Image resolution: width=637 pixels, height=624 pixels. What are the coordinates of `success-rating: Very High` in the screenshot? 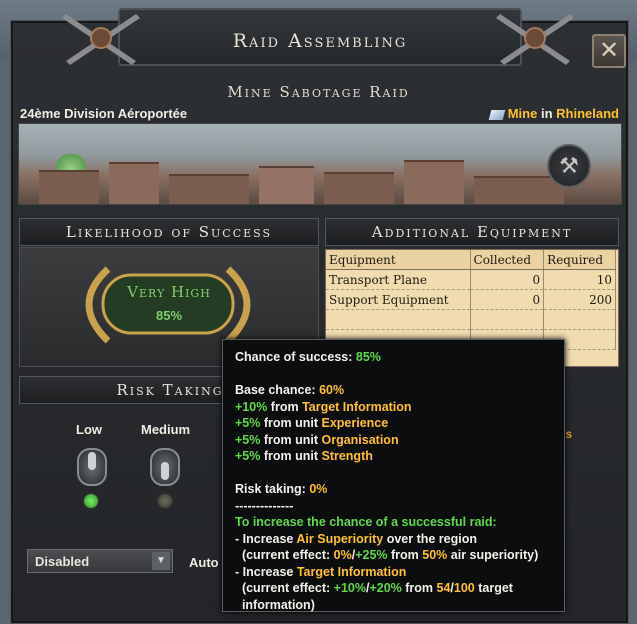 It's located at (169, 292).